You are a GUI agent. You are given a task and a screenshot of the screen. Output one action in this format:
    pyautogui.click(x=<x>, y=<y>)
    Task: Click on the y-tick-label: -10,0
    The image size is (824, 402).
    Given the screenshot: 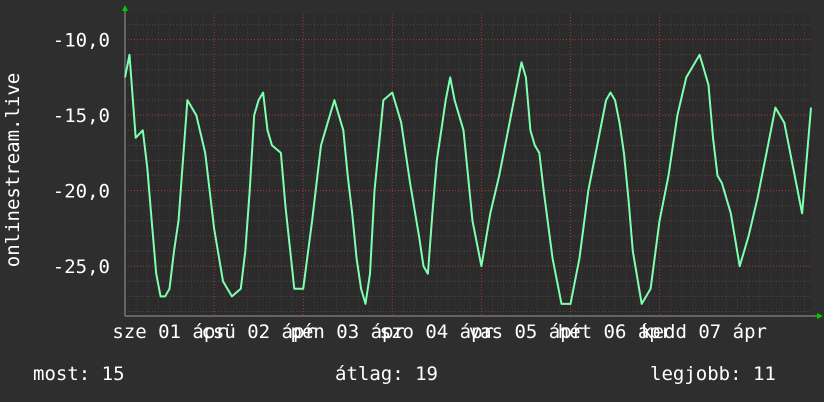 What is the action you would take?
    pyautogui.click(x=81, y=41)
    